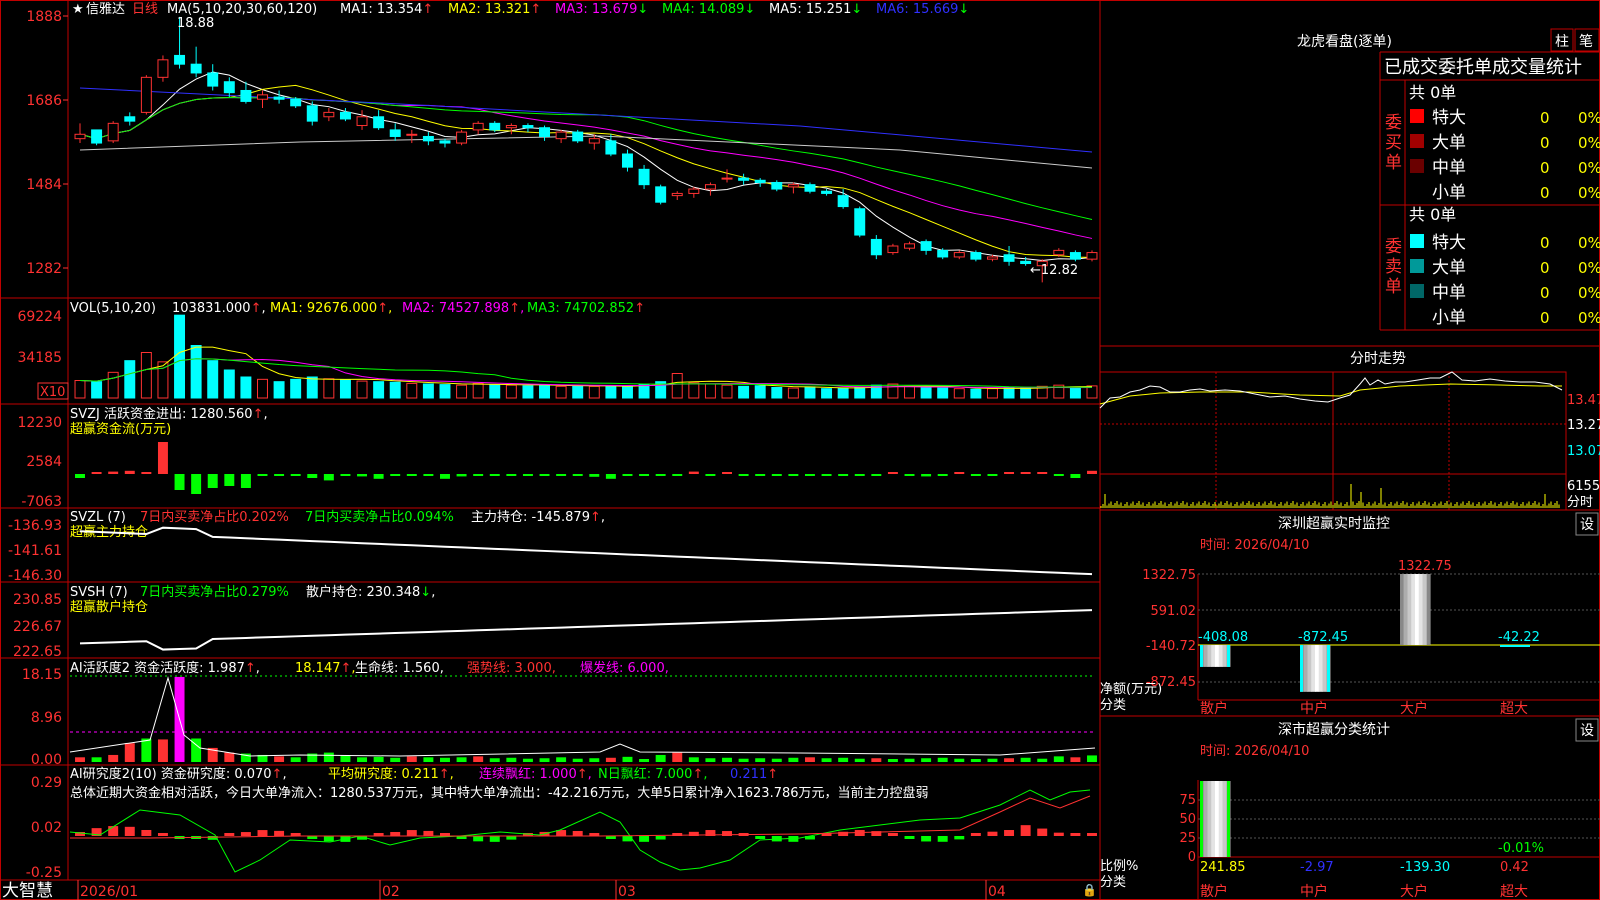 This screenshot has width=1600, height=900. Describe the element at coordinates (997, 892) in the screenshot. I see `time-label: 04` at that location.